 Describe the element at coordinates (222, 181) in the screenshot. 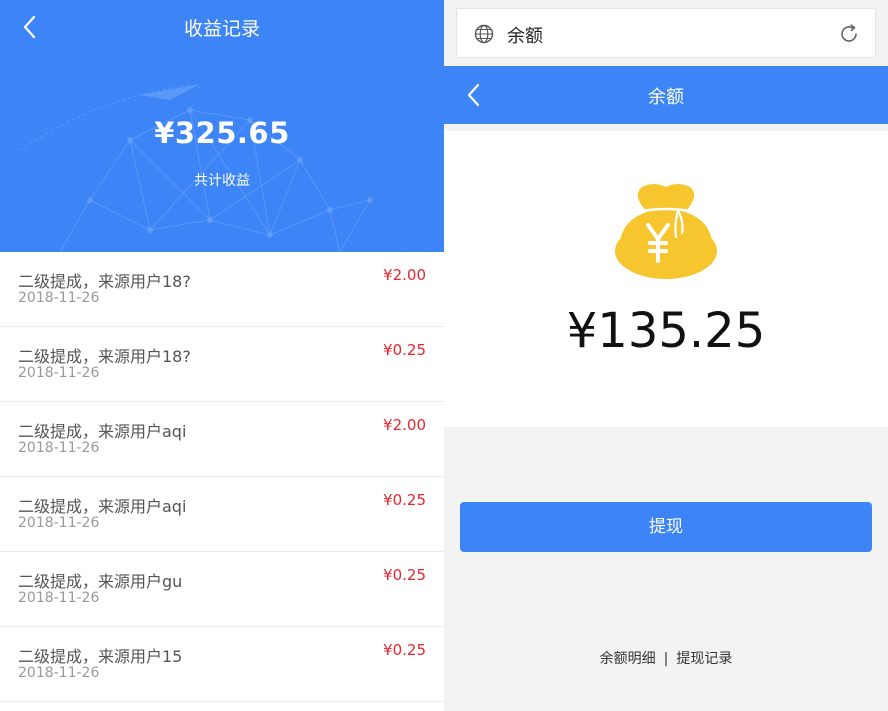

I see `total-earnings-label: 共计收益` at that location.